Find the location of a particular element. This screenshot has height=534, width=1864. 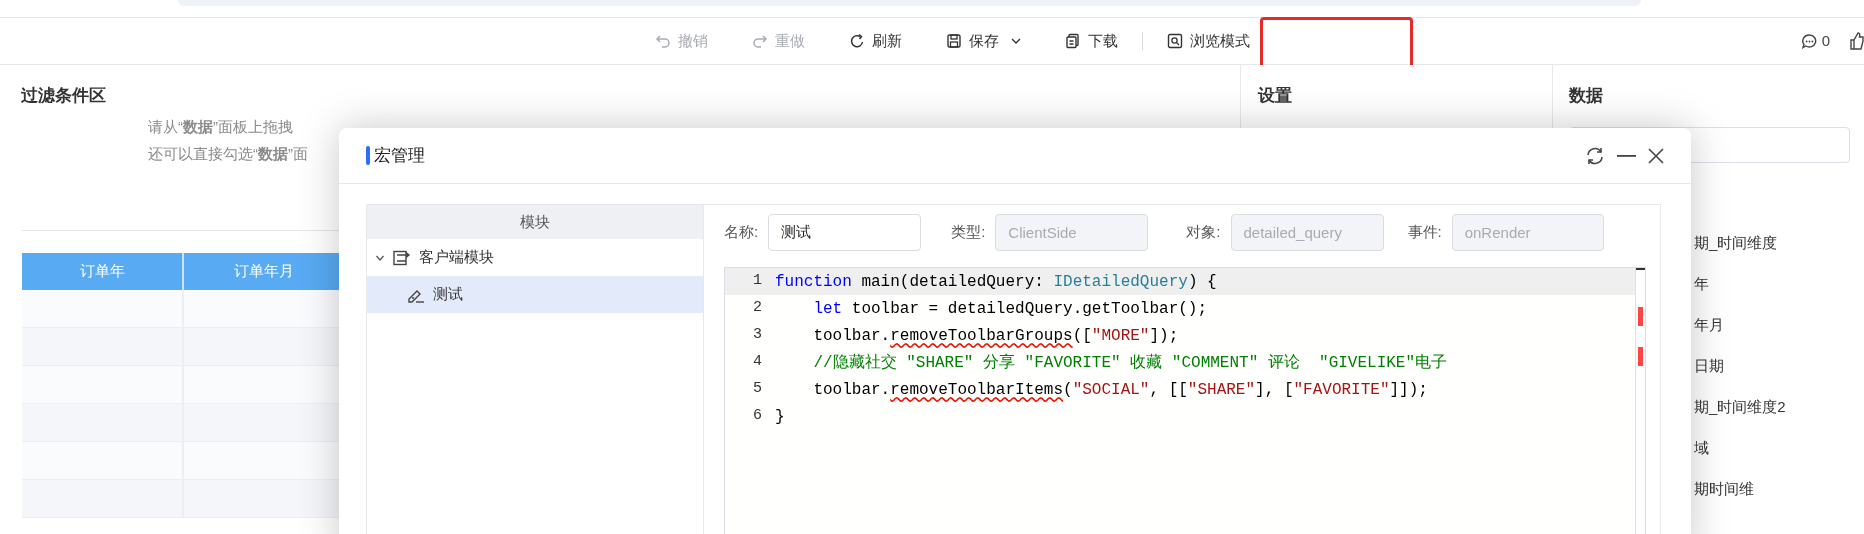

preview-icon is located at coordinates (1175, 41).